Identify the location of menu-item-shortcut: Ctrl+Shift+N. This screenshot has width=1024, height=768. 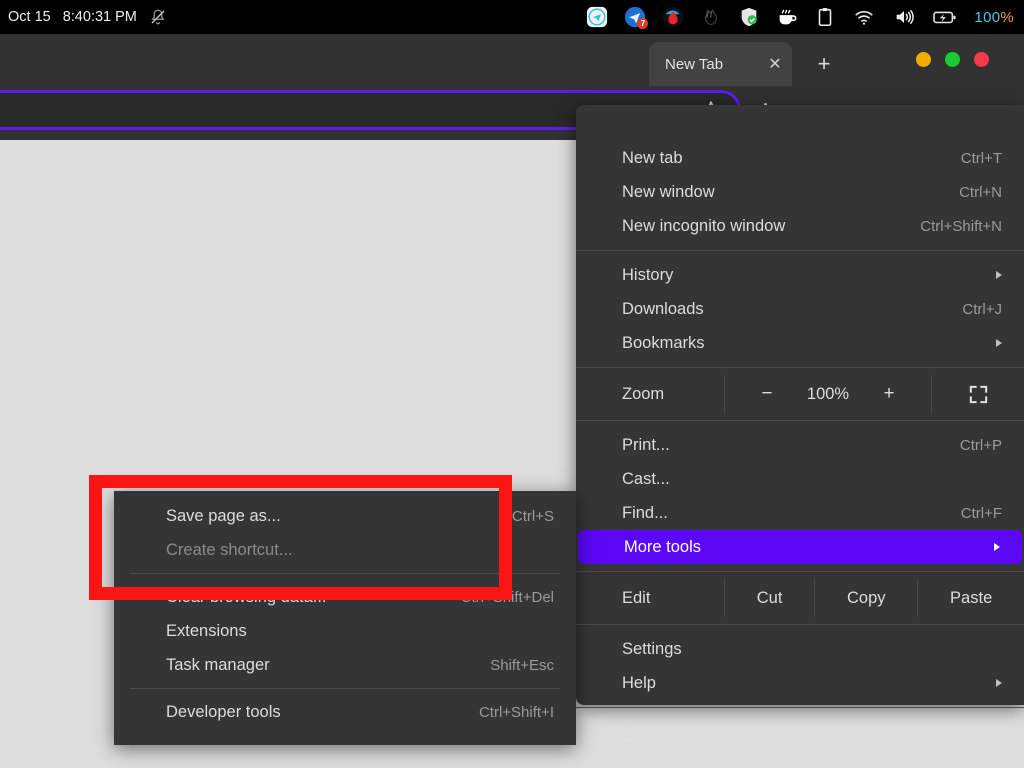
(961, 226).